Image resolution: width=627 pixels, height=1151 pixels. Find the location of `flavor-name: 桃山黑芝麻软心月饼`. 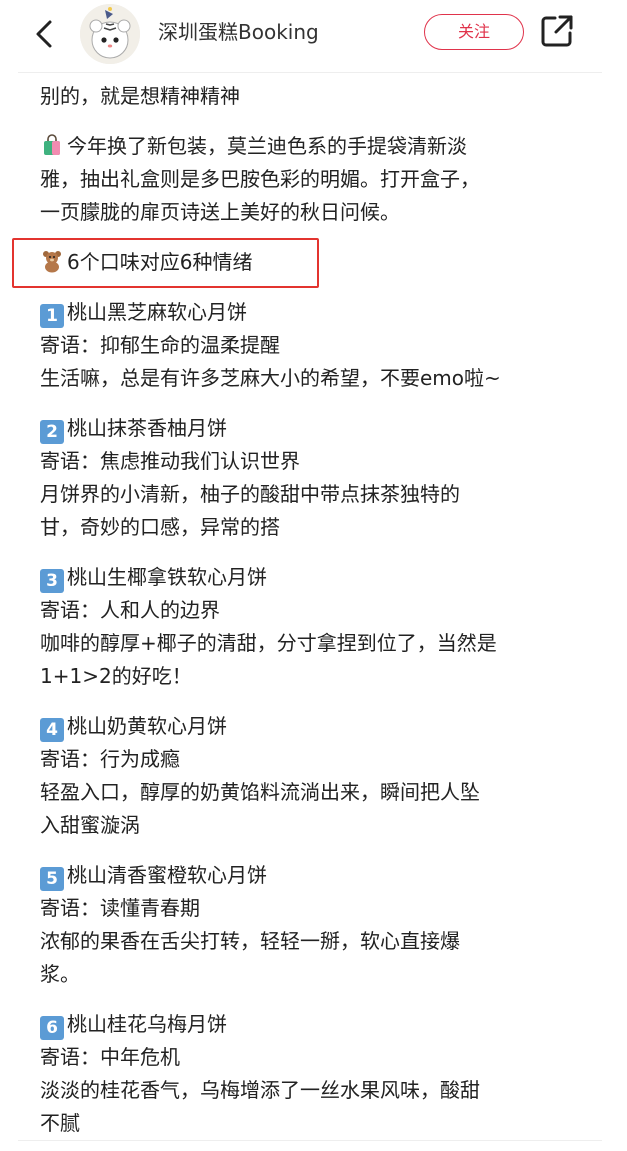

flavor-name: 桃山黑芝麻软心月饼 is located at coordinates (157, 312).